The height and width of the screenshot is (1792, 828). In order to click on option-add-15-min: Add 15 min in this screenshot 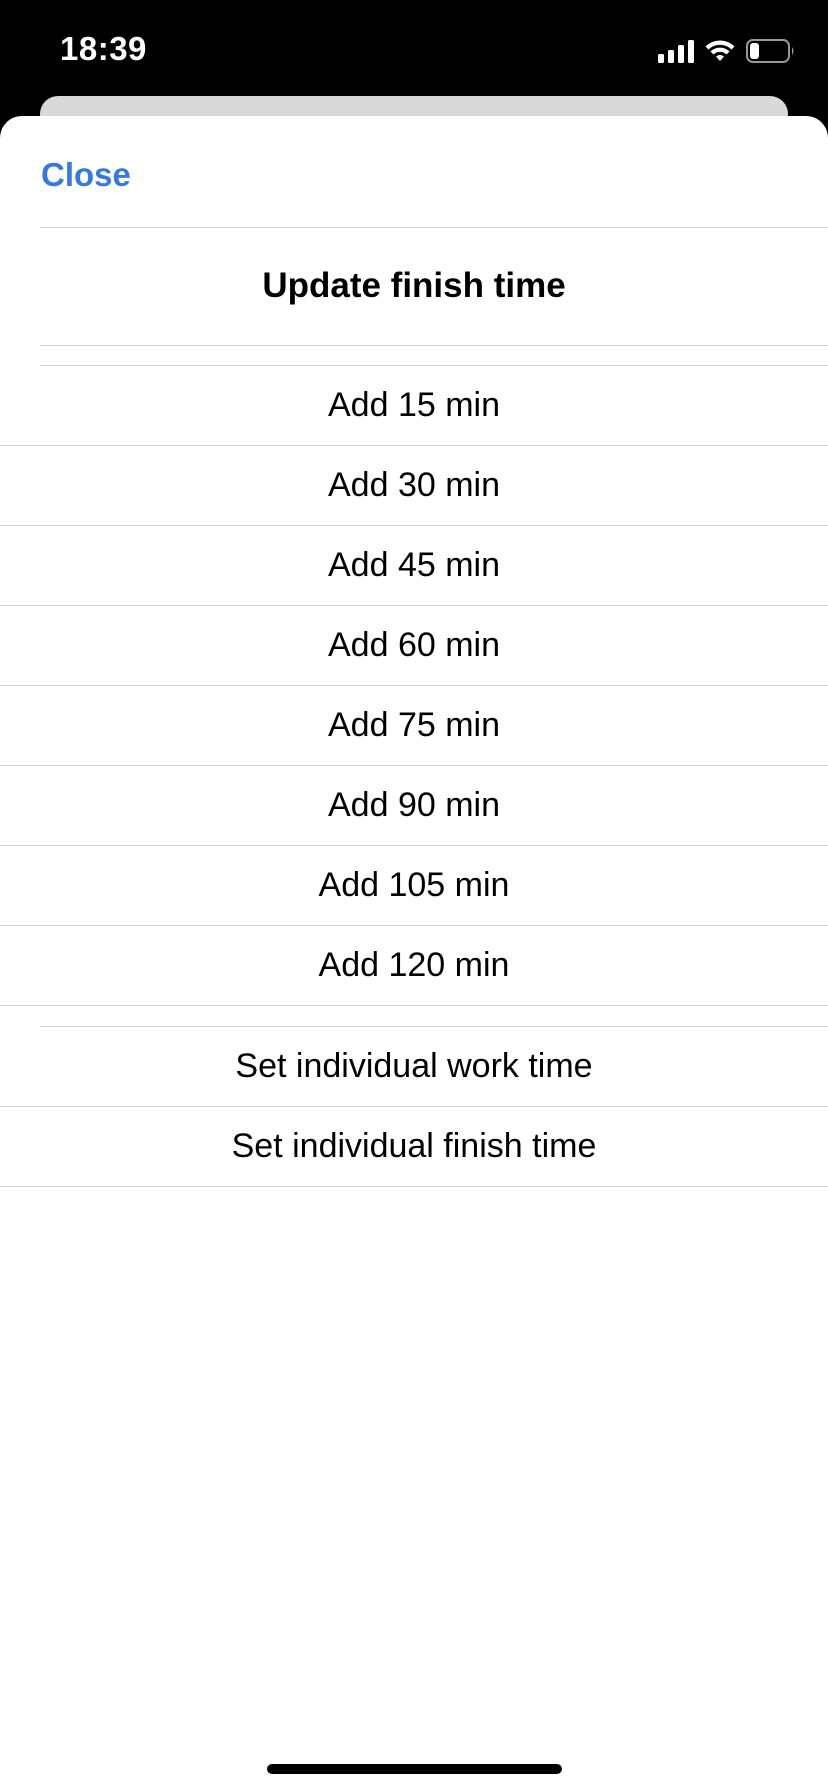, I will do `click(414, 406)`.